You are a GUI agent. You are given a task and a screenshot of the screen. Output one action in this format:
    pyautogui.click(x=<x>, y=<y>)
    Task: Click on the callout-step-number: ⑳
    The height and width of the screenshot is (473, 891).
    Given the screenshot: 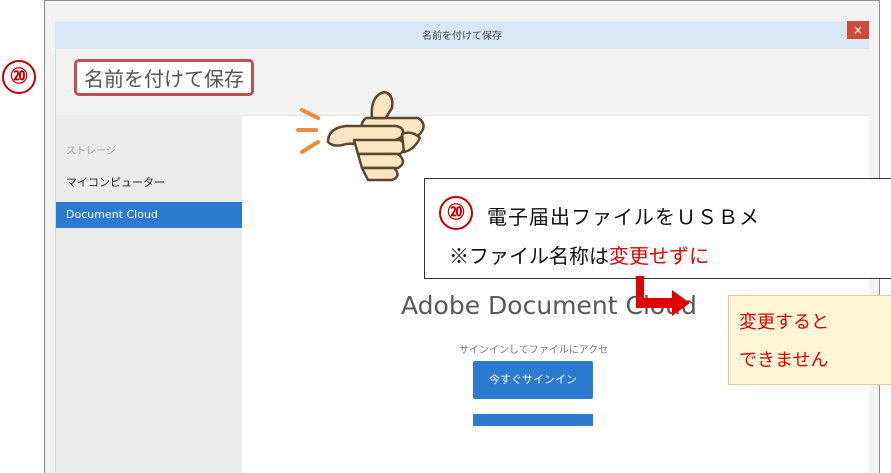 What is the action you would take?
    pyautogui.click(x=456, y=213)
    